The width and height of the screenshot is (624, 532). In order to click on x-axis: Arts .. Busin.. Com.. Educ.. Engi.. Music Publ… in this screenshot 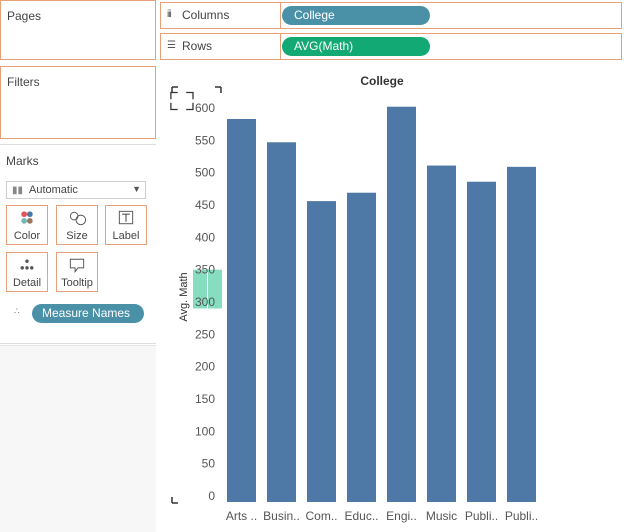, I will do `click(382, 516)`.